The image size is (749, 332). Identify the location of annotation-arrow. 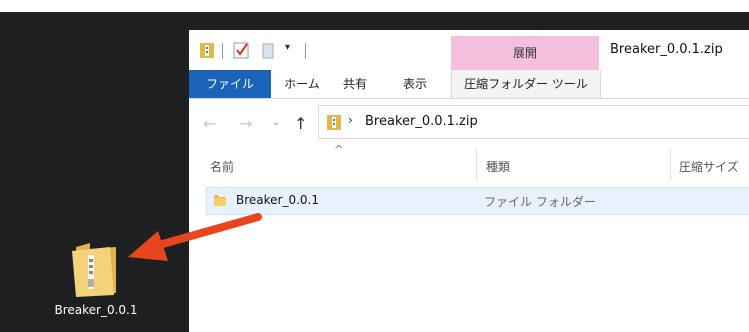
(195, 237).